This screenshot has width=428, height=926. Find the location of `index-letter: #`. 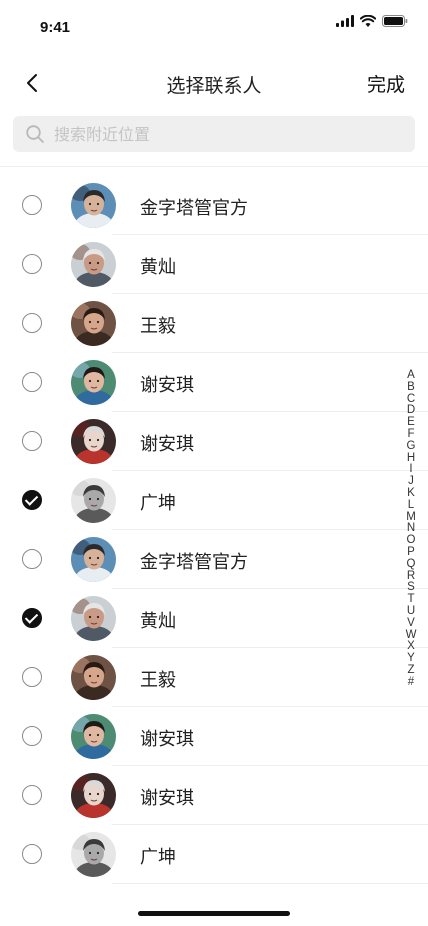

index-letter: # is located at coordinates (411, 682).